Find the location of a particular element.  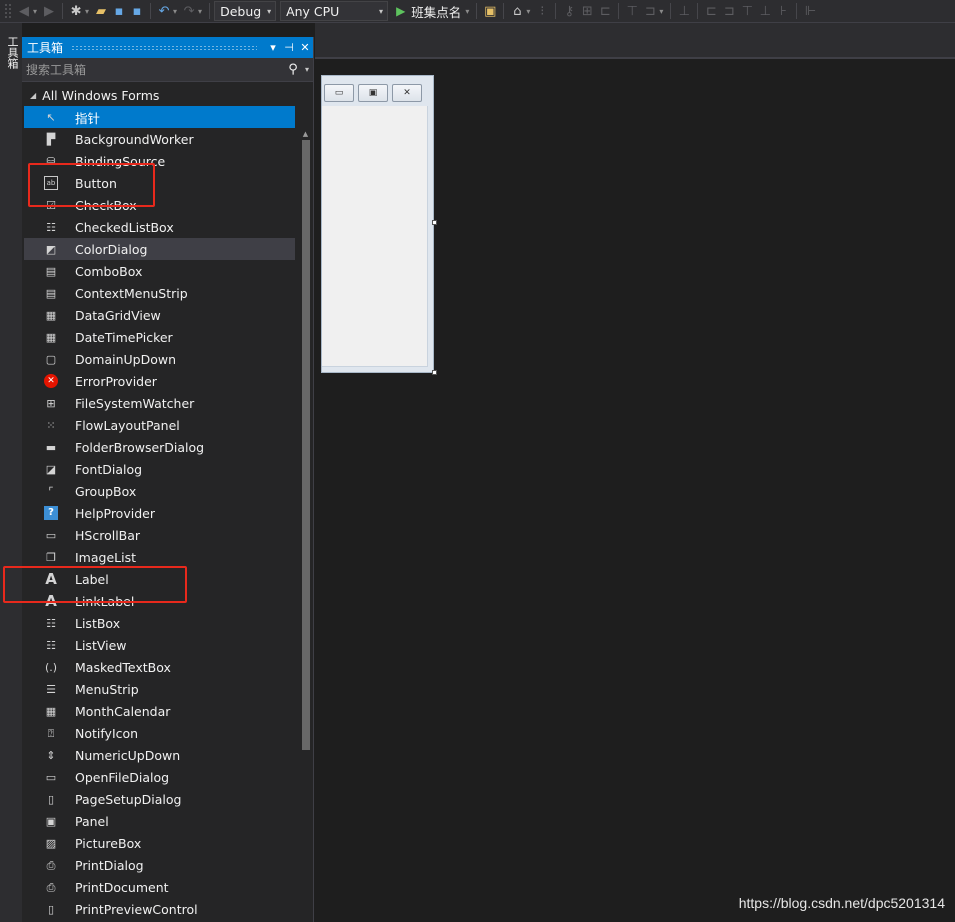

toolbox-item-groupbox: ⌜ GroupBox is located at coordinates (159, 491).